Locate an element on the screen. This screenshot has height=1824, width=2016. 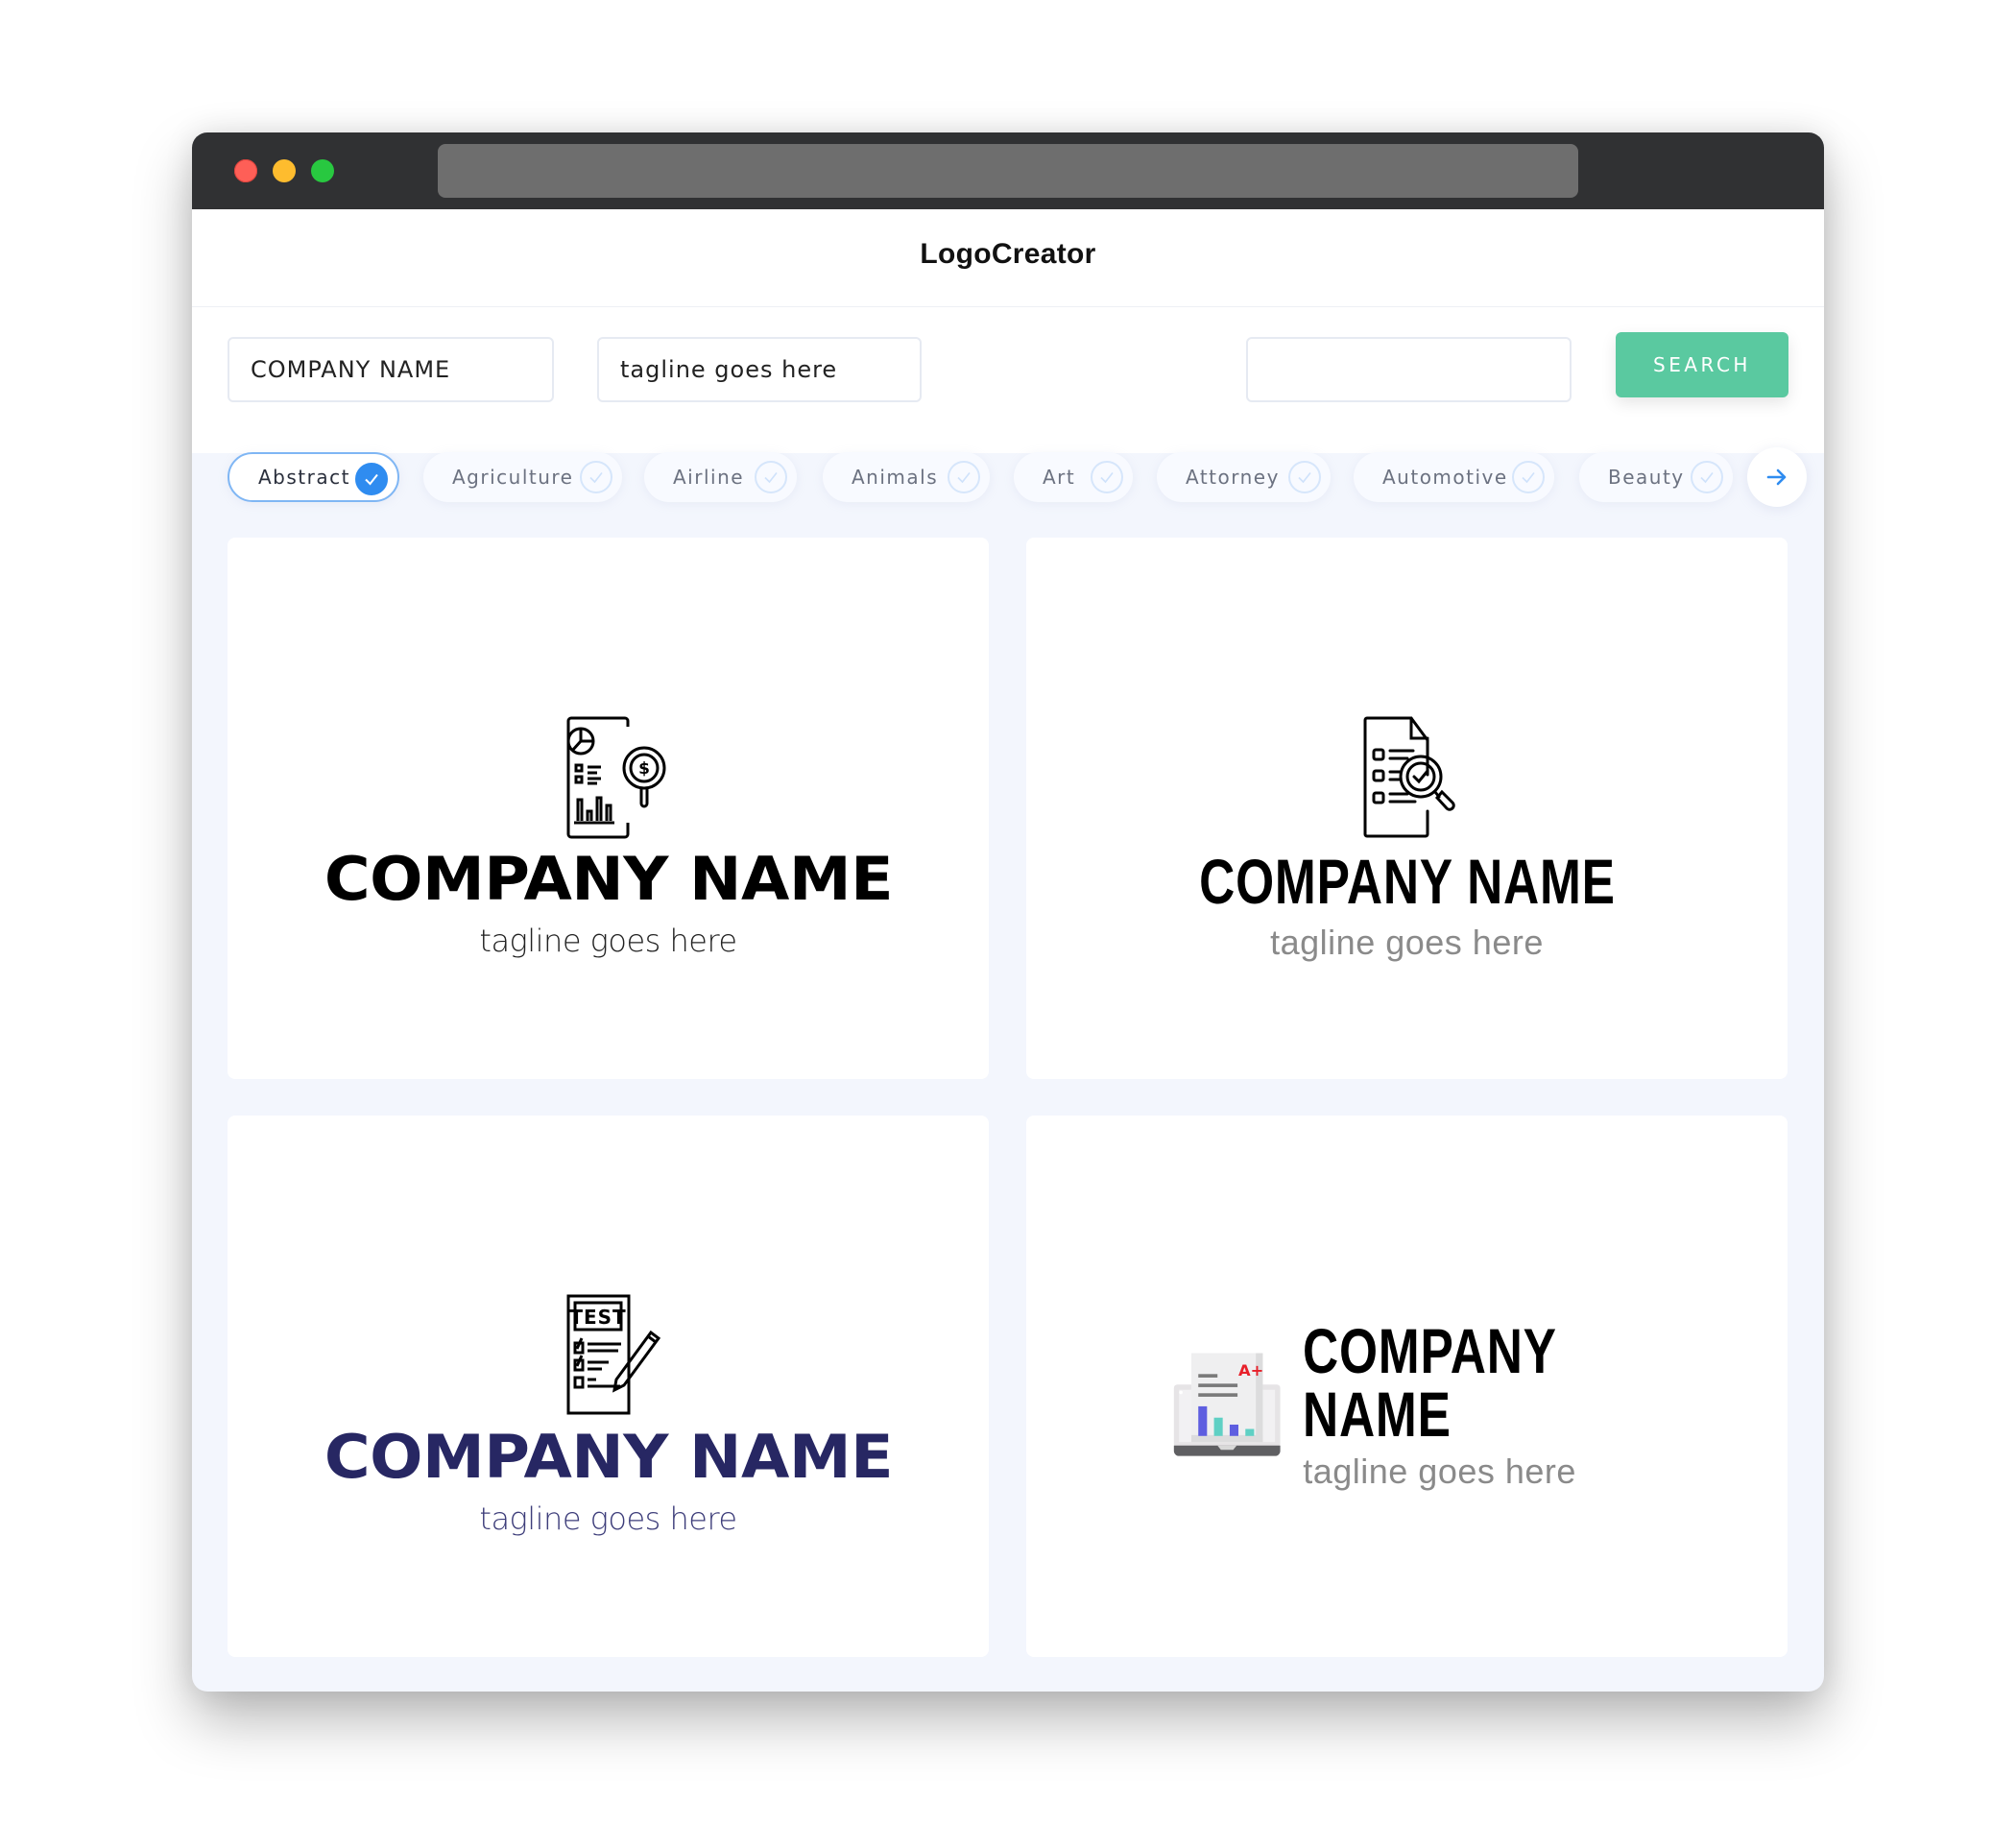
logo-text-group: COMPANY NAME tagline goes here is located at coordinates (1545, 1405).